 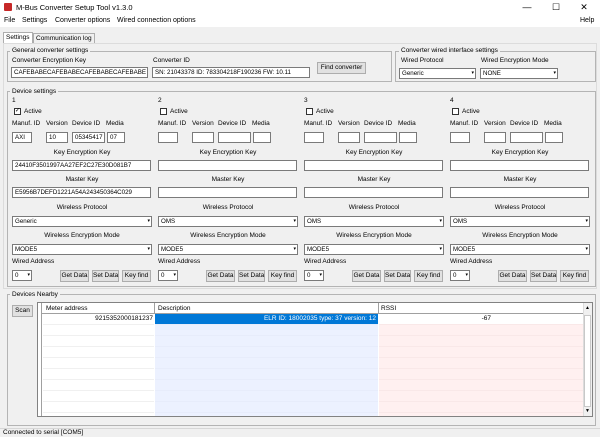 I want to click on menu-converter-options: Converter options, so click(x=82, y=20).